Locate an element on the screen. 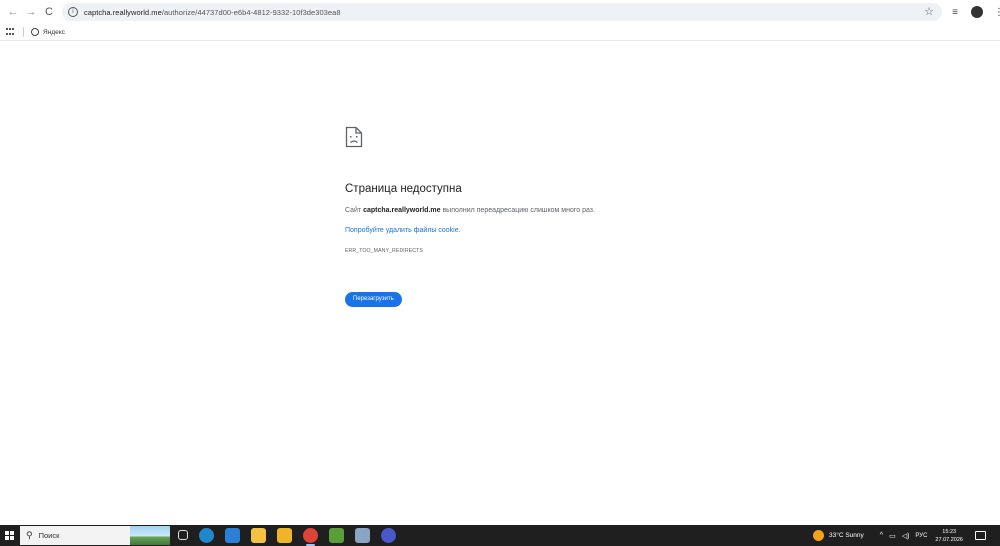  url-host: captcha.reallyworld.me is located at coordinates (123, 12).